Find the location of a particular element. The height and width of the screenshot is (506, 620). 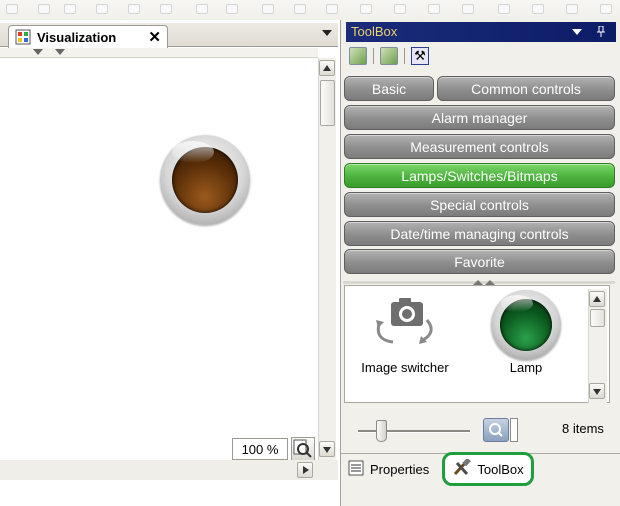

zoom-button is located at coordinates (303, 449).